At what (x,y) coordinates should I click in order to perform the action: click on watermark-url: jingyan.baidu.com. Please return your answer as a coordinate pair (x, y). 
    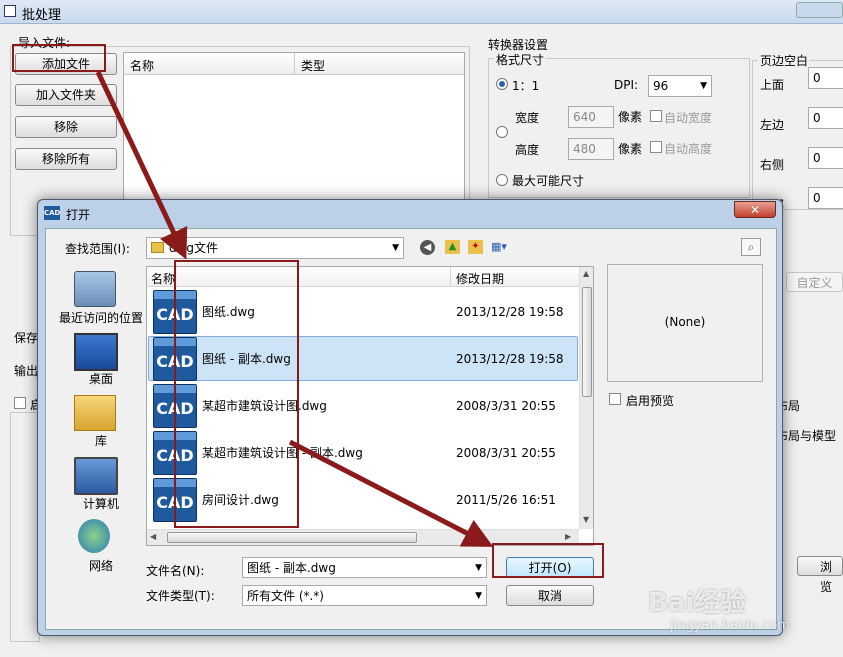
    Looking at the image, I should click on (730, 625).